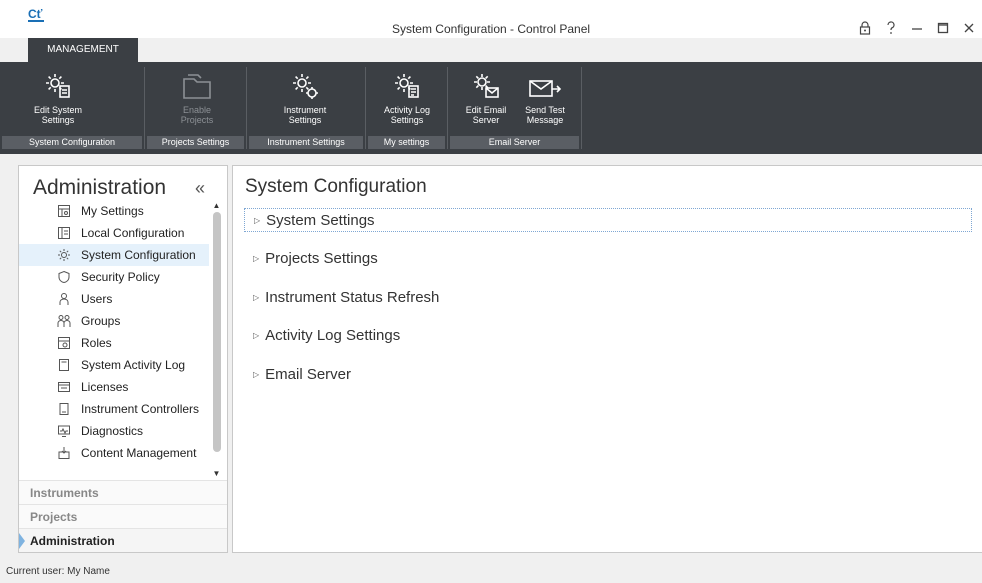 This screenshot has height=583, width=982. Describe the element at coordinates (608, 258) in the screenshot. I see `section-projects-settings: ▷ Projects Settings` at that location.